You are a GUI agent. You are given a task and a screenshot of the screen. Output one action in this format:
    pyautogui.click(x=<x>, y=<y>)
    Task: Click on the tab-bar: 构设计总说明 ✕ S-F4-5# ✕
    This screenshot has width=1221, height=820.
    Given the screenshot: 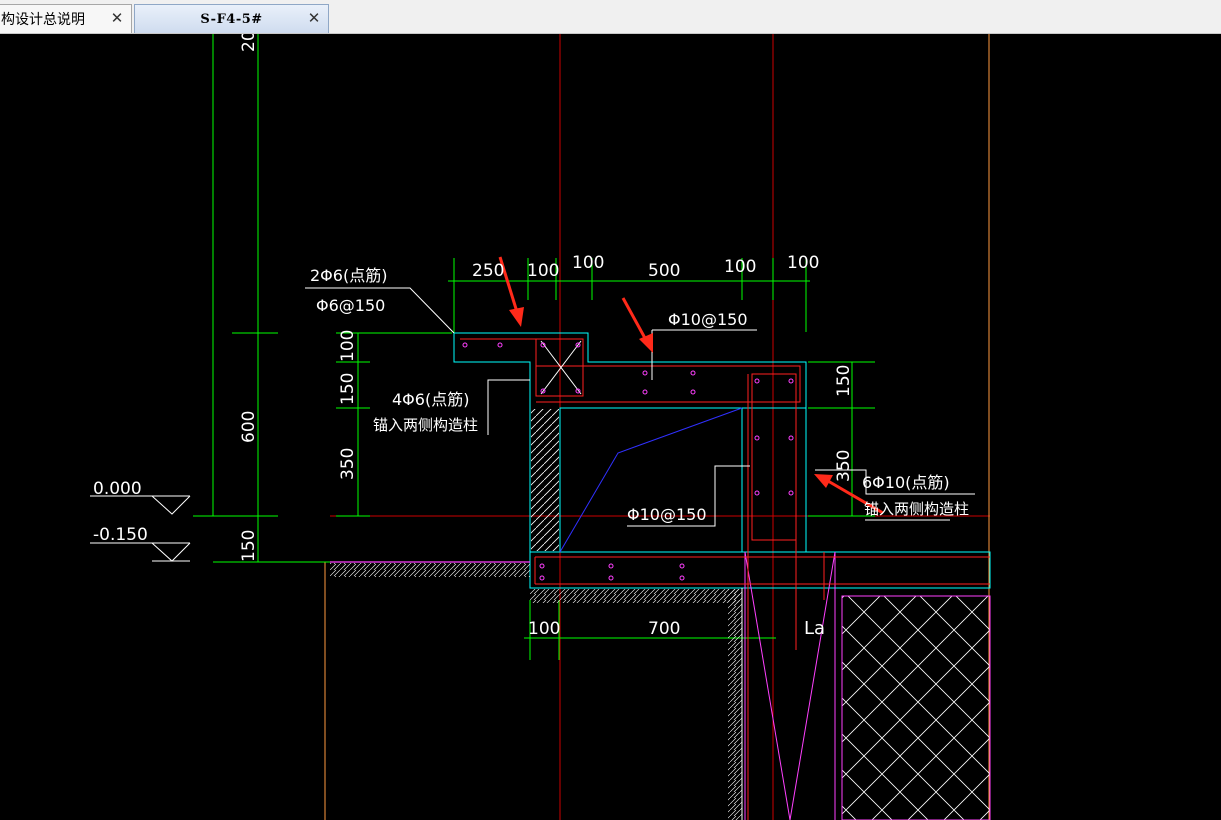 What is the action you would take?
    pyautogui.click(x=610, y=17)
    